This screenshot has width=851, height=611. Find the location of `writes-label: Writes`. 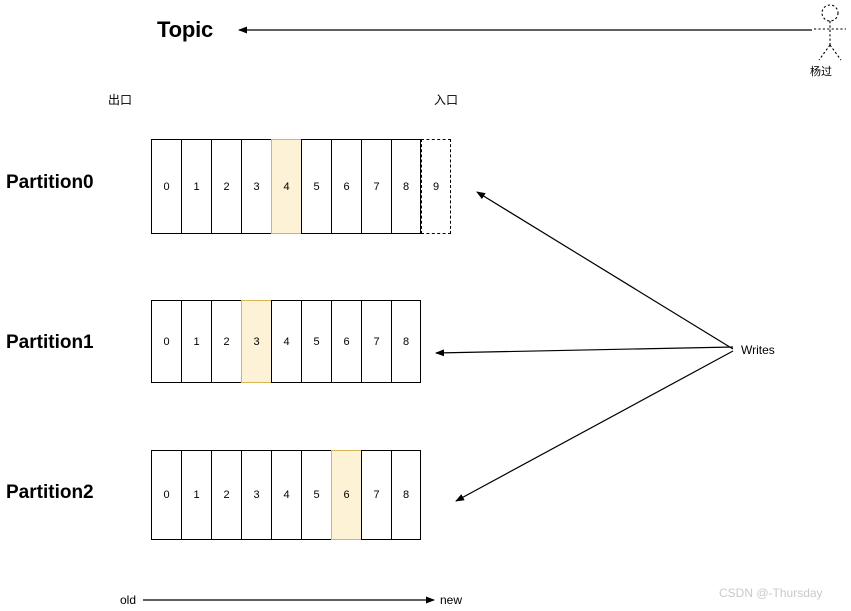

writes-label: Writes is located at coordinates (758, 350).